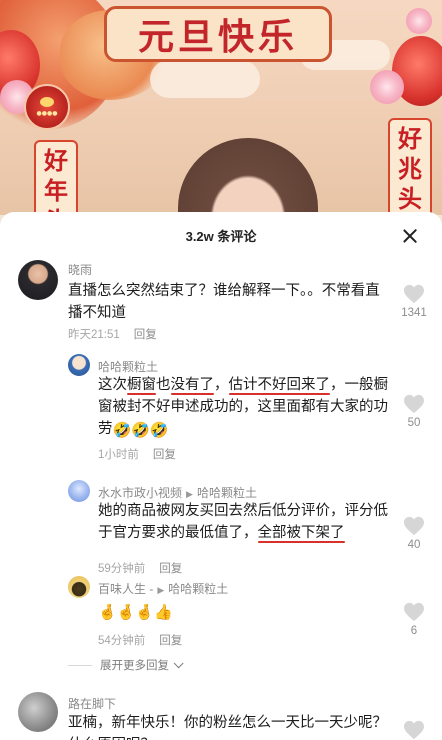  I want to click on comment-text: 她的商品被网友买回去然后低分评价，评分低于官方要求的最低值了，全部被下架了, so click(243, 522).